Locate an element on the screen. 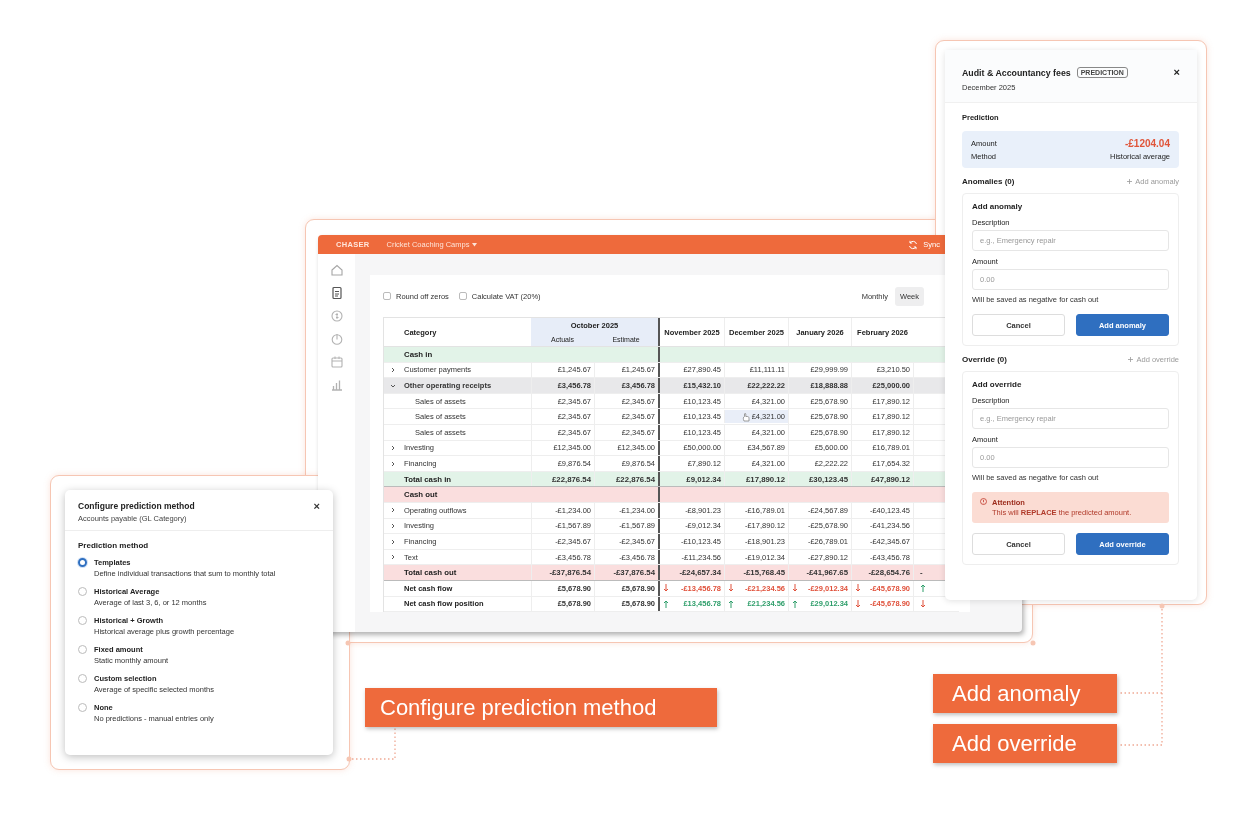 Image resolution: width=1257 pixels, height=819 pixels. panel-title: Audit & Accountancy fees is located at coordinates (1016, 72).